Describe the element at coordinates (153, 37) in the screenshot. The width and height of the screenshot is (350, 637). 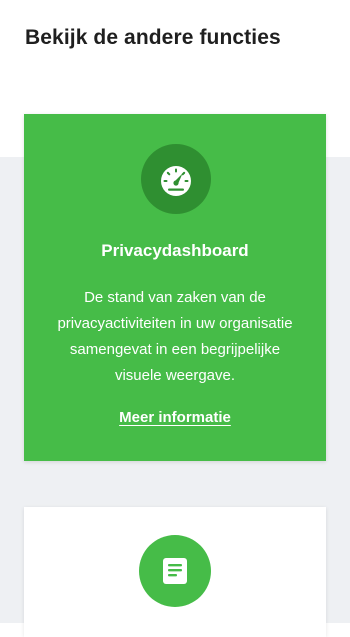
I see `section-heading: Bekijk de andere functies` at that location.